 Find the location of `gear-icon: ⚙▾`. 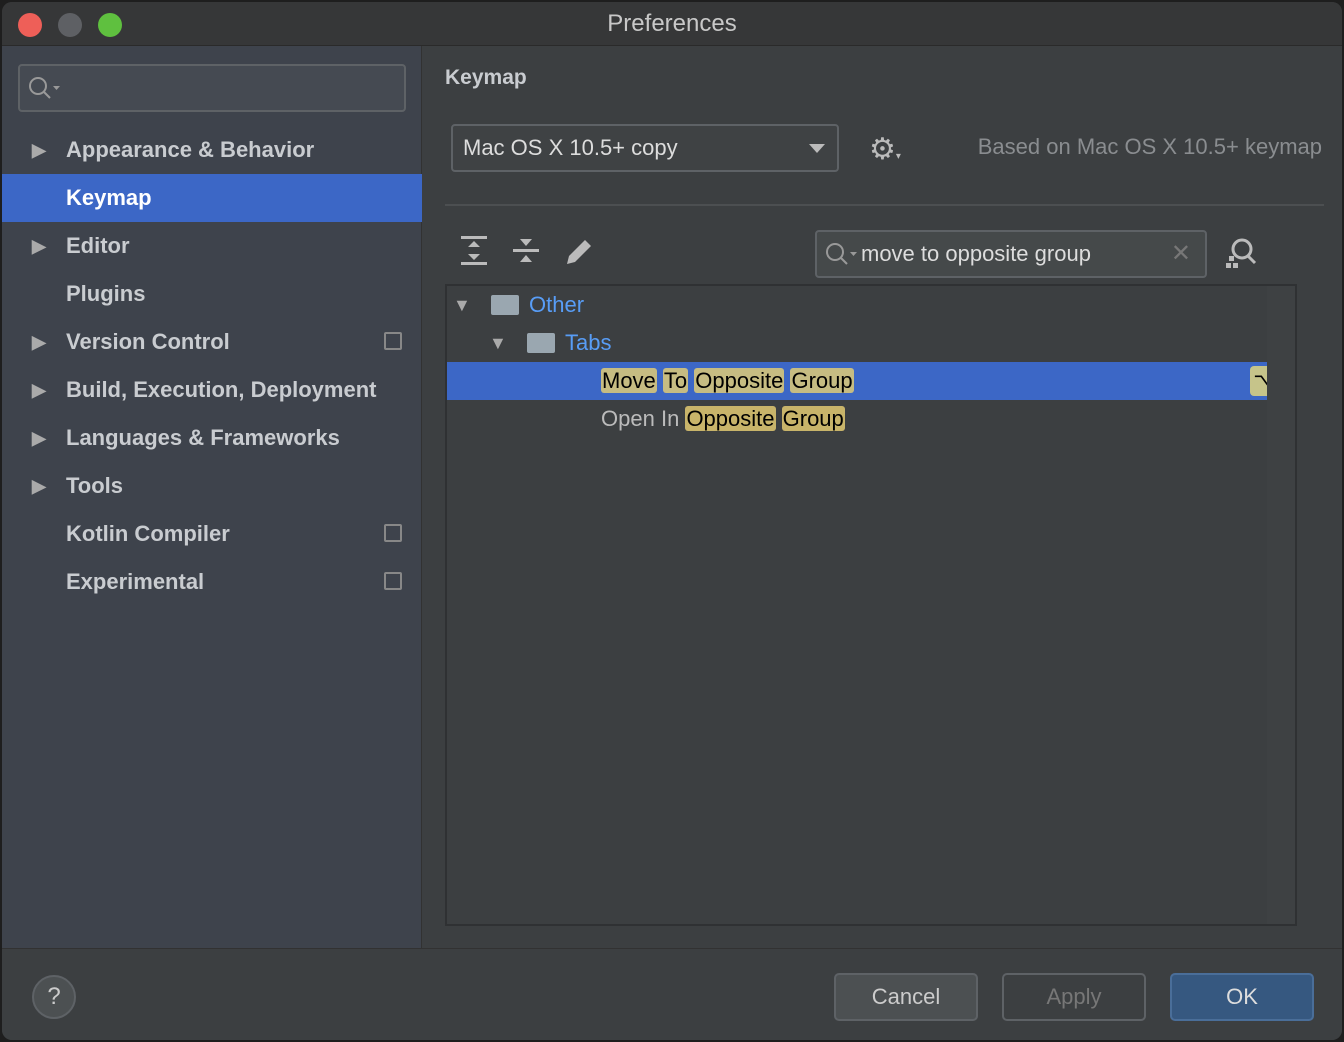

gear-icon: ⚙▾ is located at coordinates (885, 149).